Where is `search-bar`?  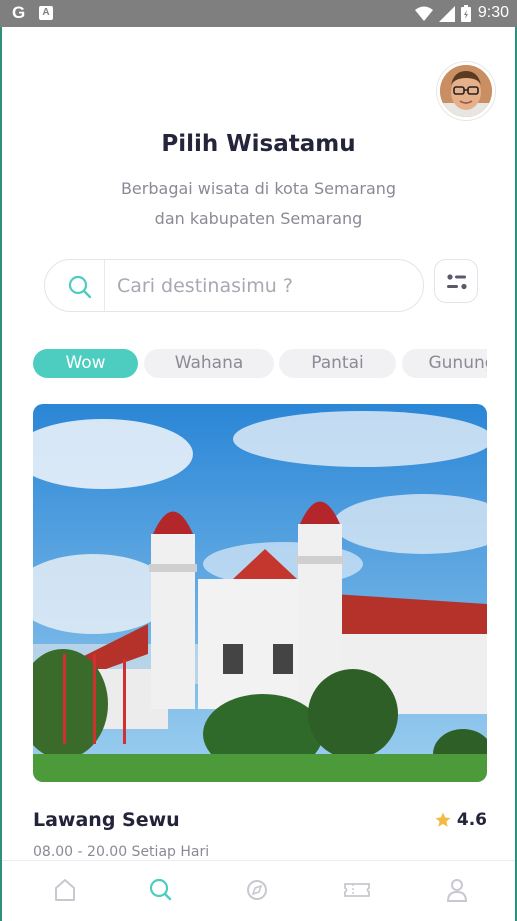
search-bar is located at coordinates (234, 285).